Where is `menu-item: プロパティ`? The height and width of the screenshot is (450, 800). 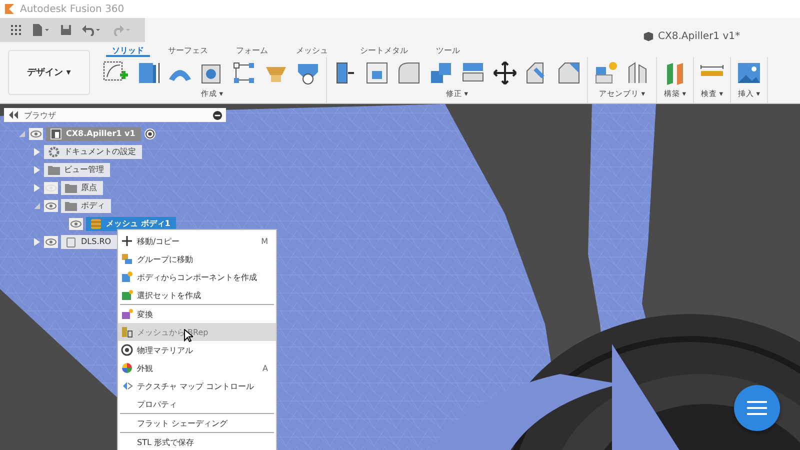 menu-item: プロパティ is located at coordinates (197, 404).